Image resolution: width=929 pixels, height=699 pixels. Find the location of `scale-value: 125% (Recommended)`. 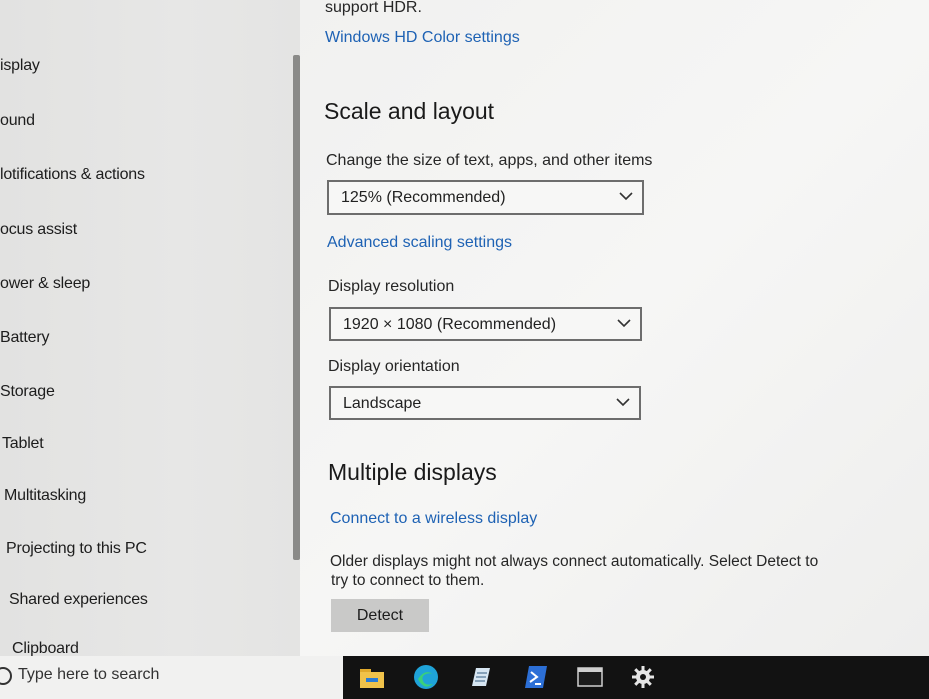

scale-value: 125% (Recommended) is located at coordinates (423, 197).